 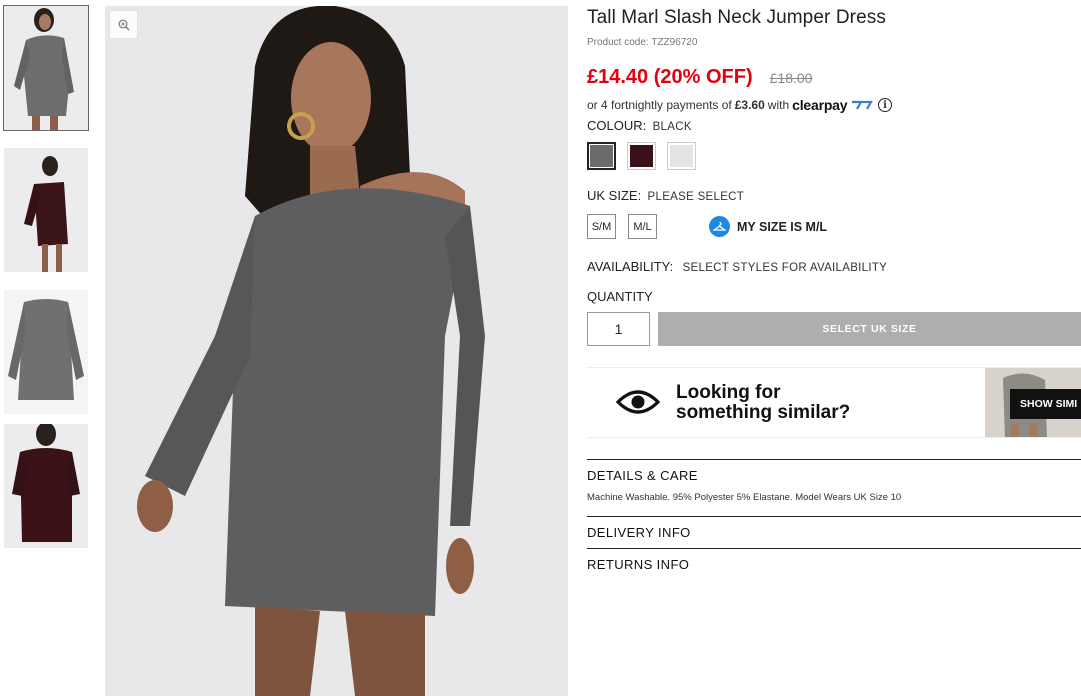 What do you see at coordinates (869, 329) in the screenshot?
I see `select-size-button: SELECT UK SIZE` at bounding box center [869, 329].